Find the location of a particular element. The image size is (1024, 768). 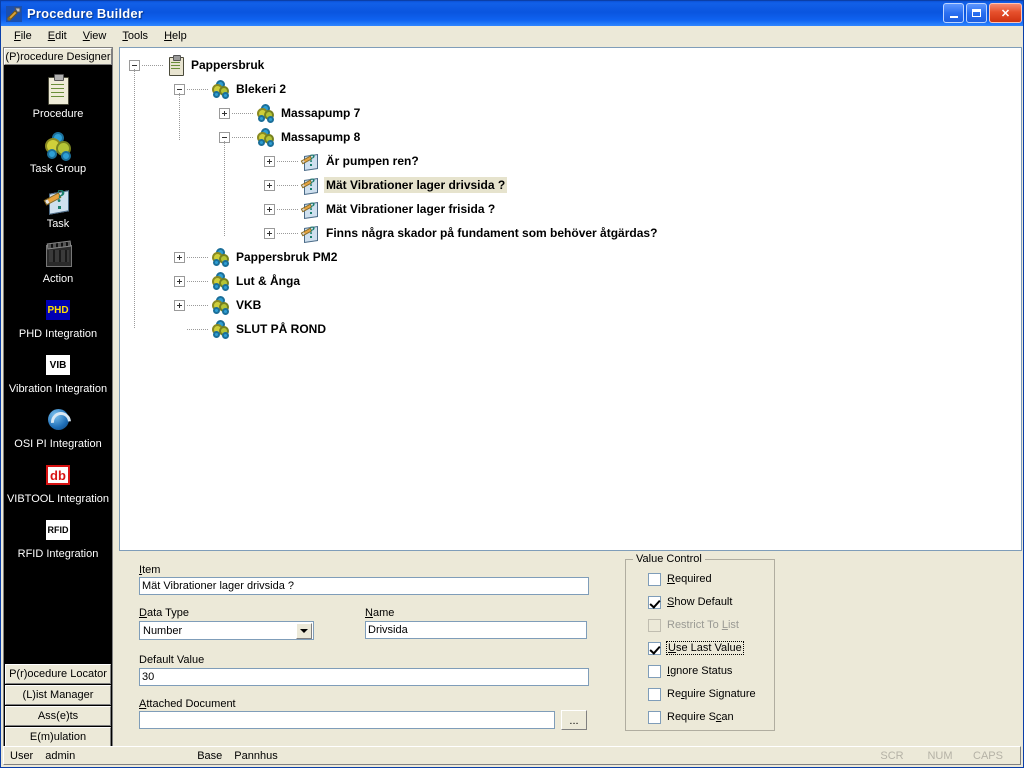

sidebar-item-label: Procedure is located at coordinates (58, 114).